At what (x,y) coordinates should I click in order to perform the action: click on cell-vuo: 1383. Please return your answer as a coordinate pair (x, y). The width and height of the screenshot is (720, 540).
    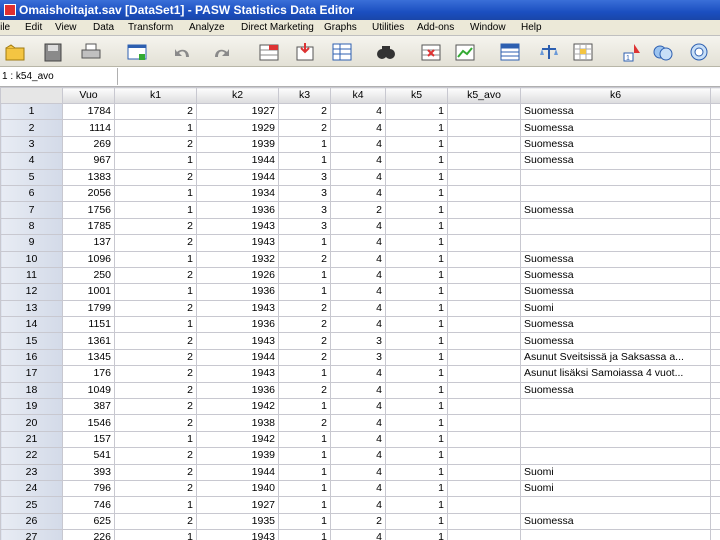
    Looking at the image, I should click on (88, 177).